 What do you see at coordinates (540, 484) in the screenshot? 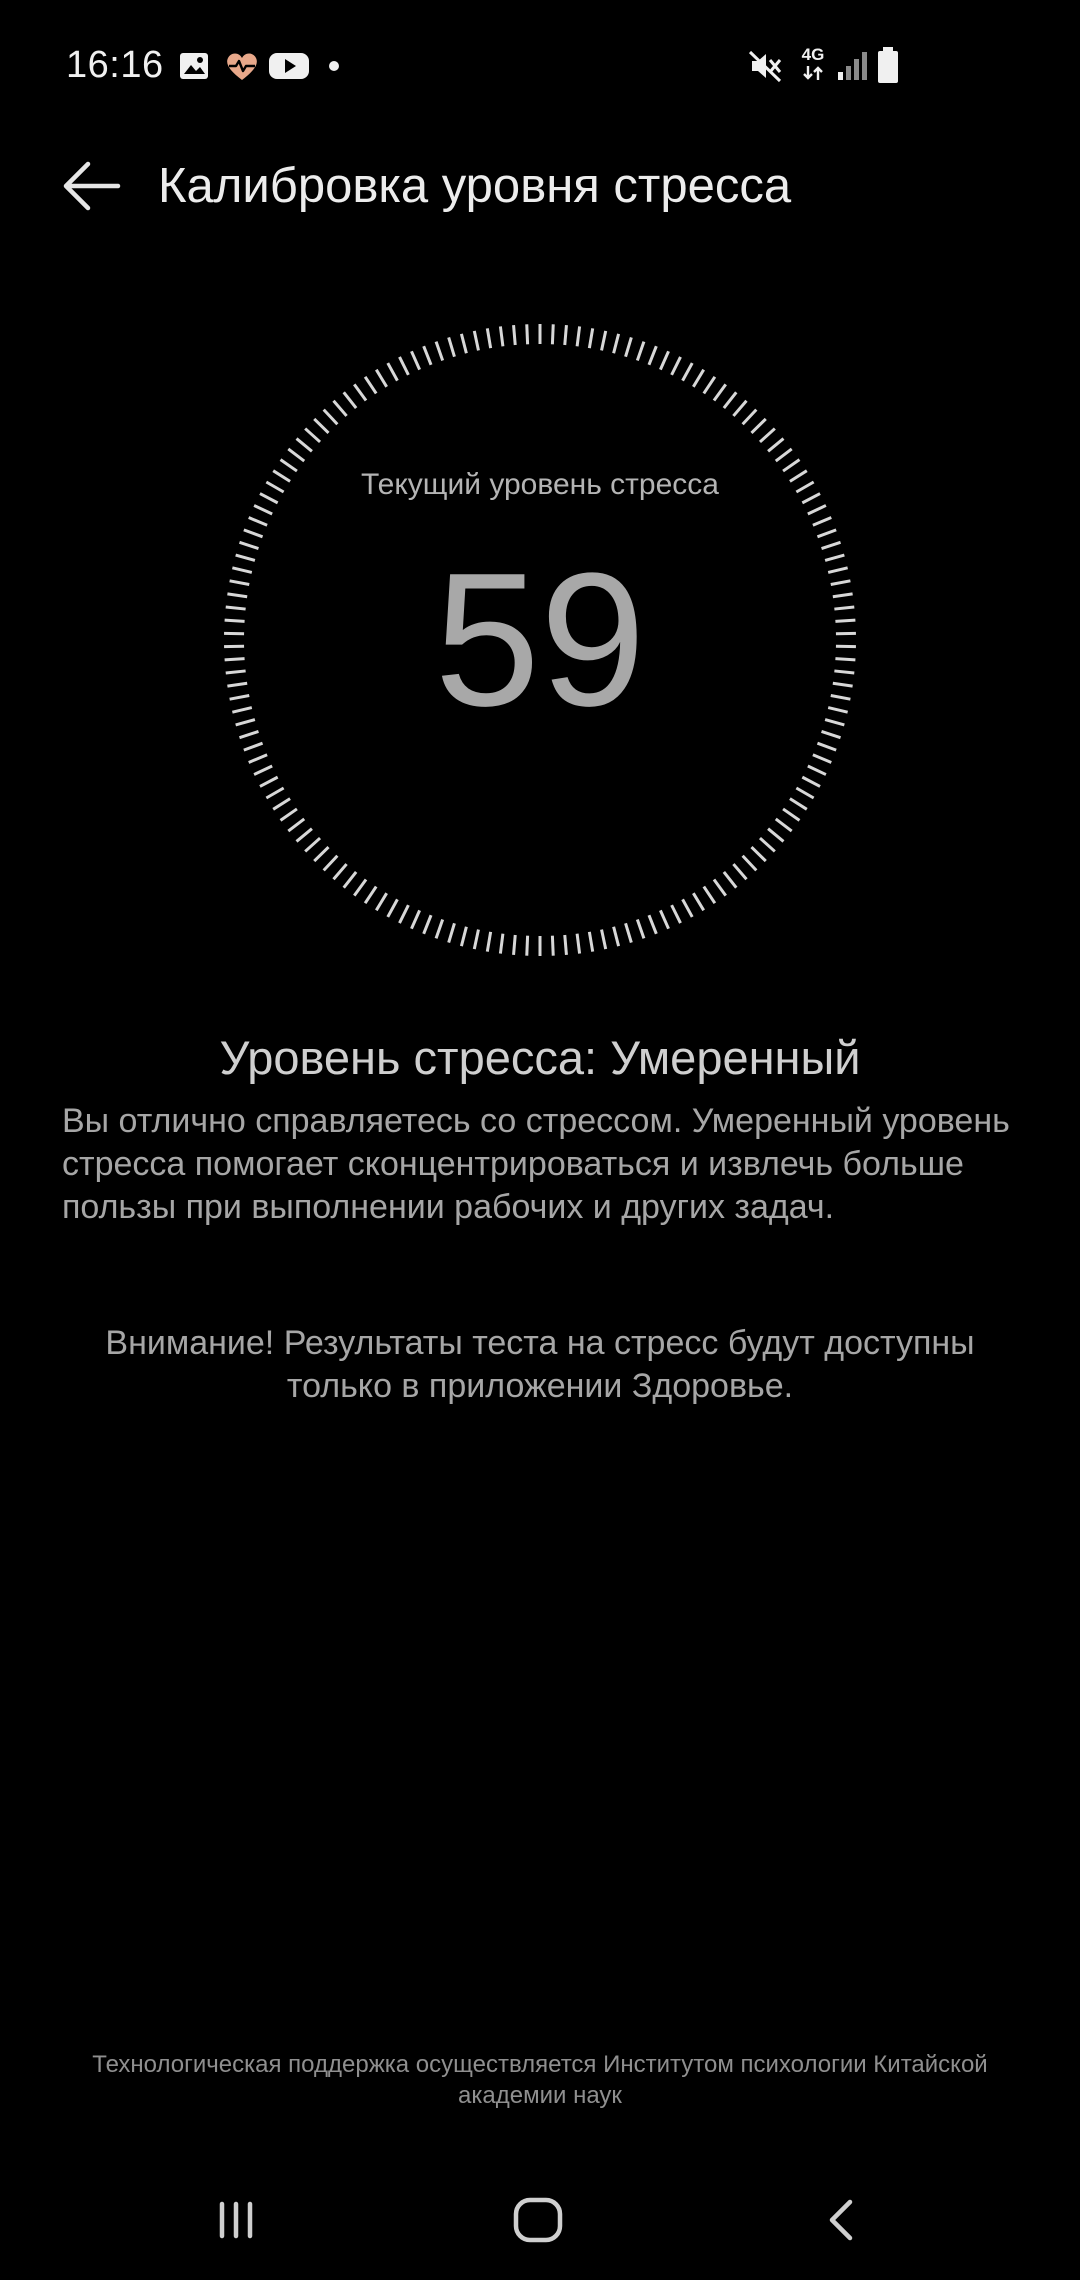
I see `gauge-caption: Текущий уровень стресса` at bounding box center [540, 484].